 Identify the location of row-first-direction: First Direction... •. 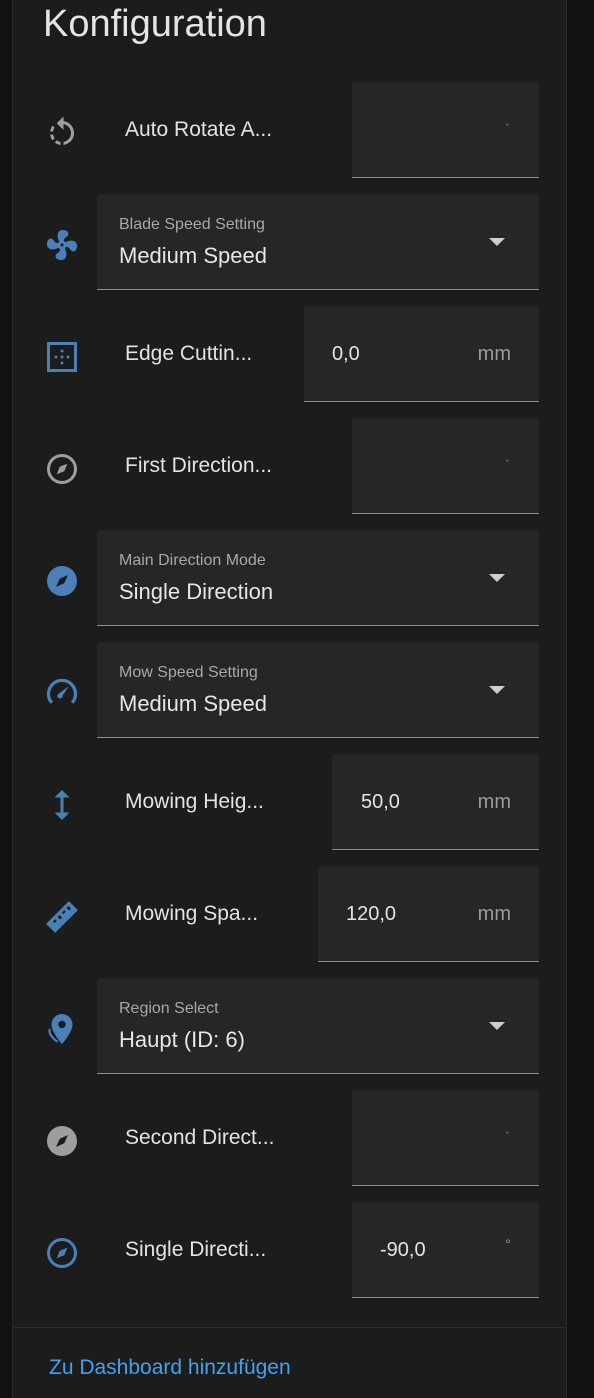
(290, 467).